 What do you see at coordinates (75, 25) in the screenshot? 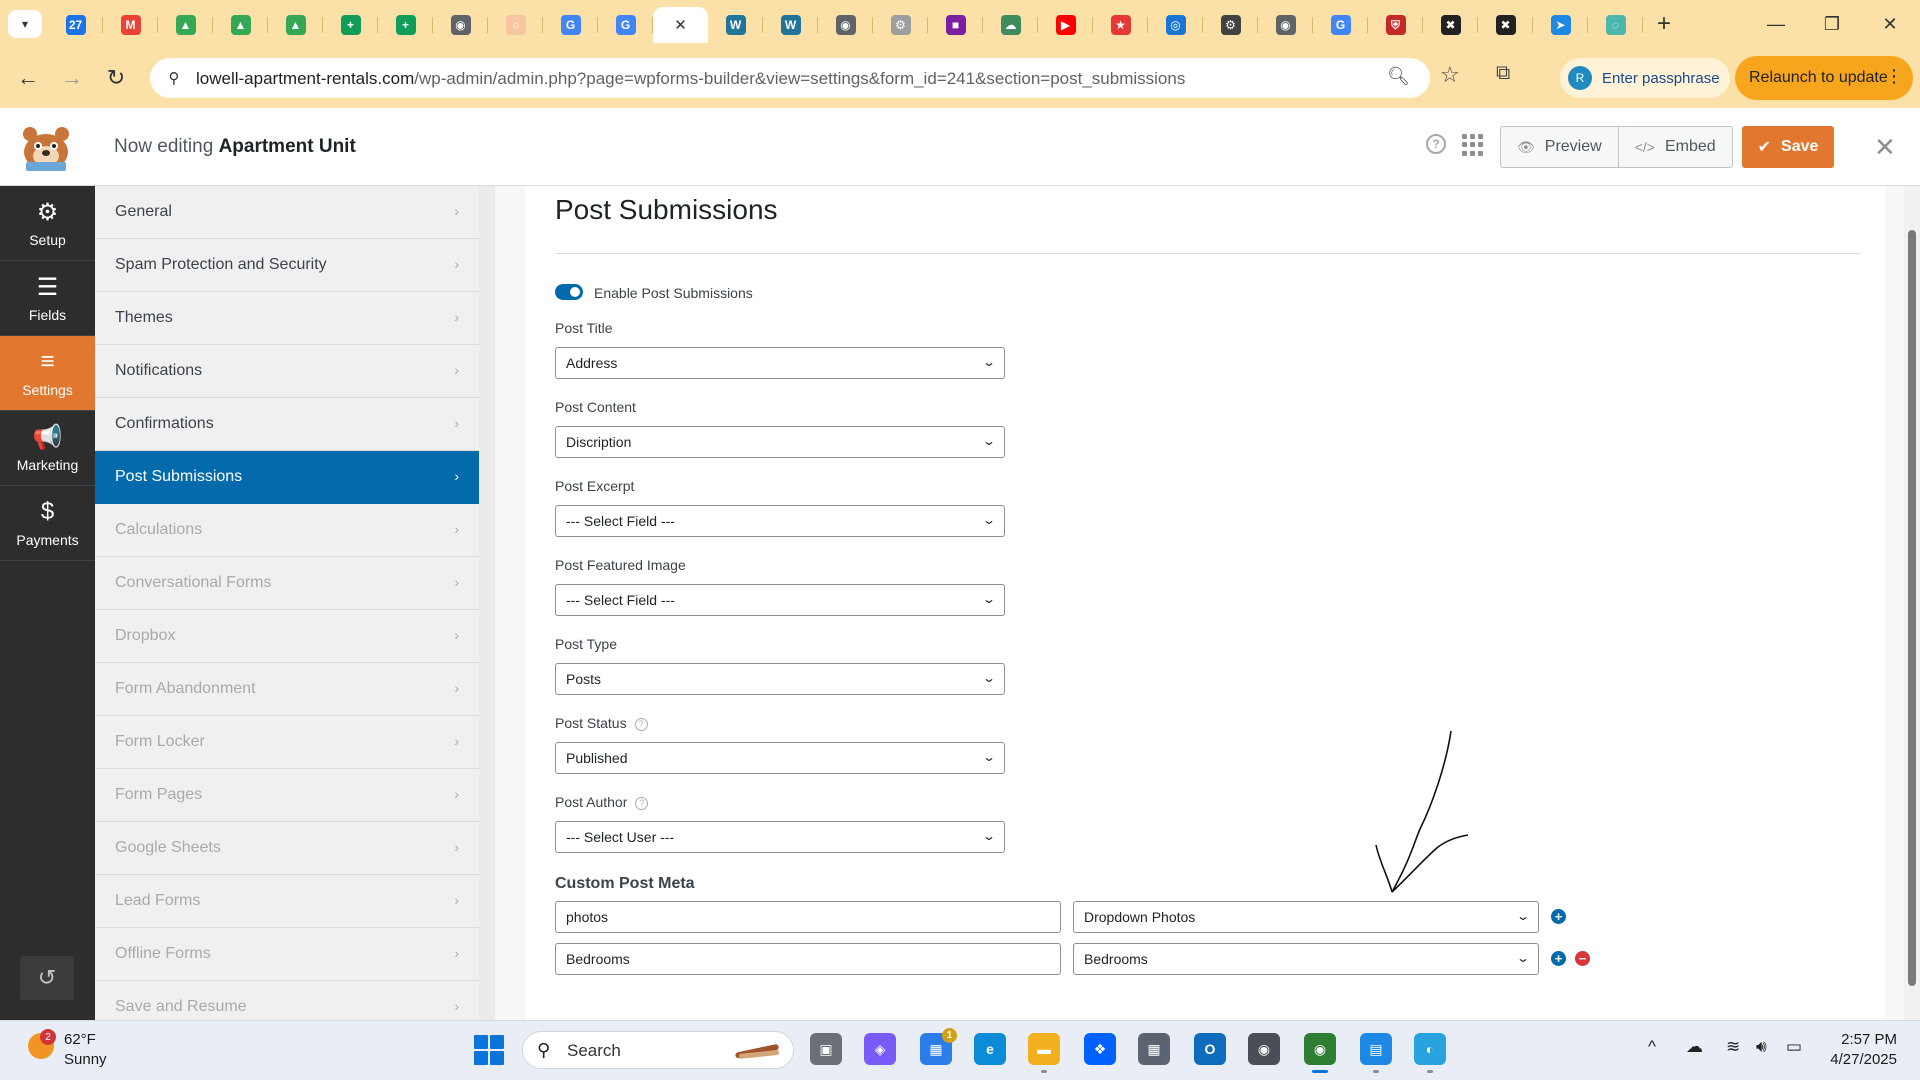
I see `browser-tab: 27` at bounding box center [75, 25].